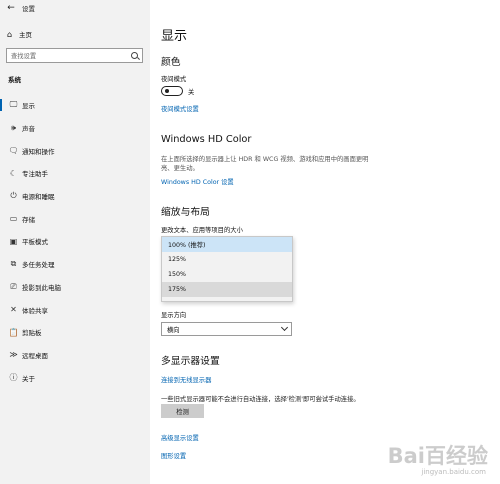 The image size is (500, 484). What do you see at coordinates (14, 80) in the screenshot?
I see `section-label: 系统` at bounding box center [14, 80].